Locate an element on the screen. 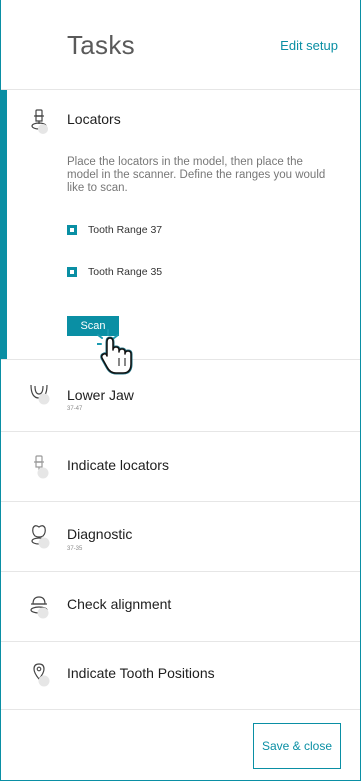  task-item-lower-jaw: Lower Jaw 37-47 is located at coordinates (180, 396).